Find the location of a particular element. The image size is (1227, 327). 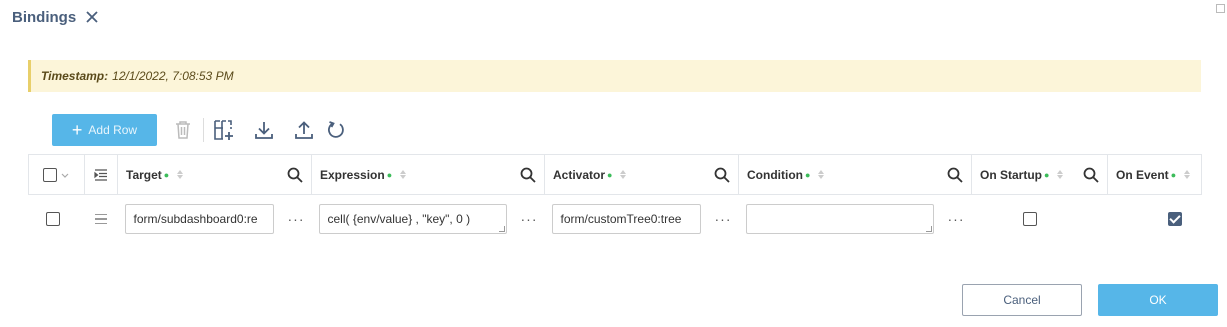

condition-more-button: ··· is located at coordinates (956, 219).